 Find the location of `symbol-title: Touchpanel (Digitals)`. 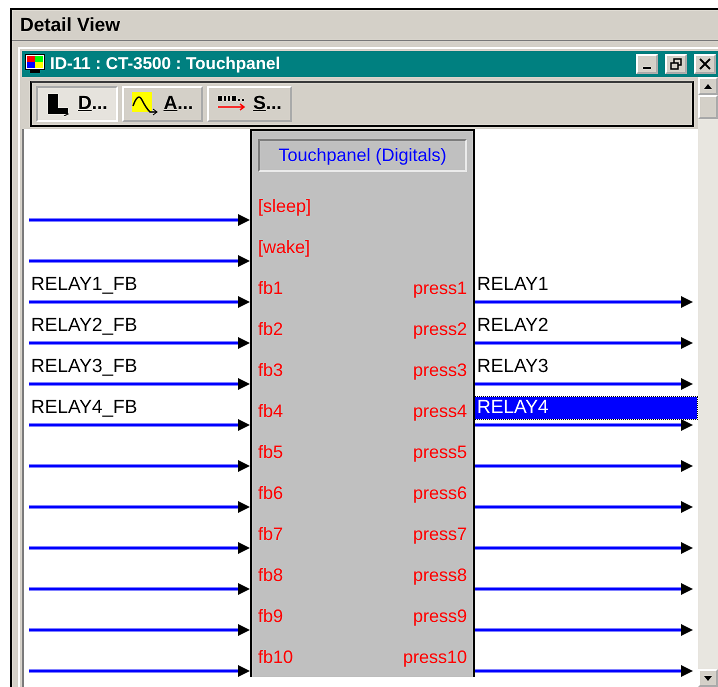

symbol-title: Touchpanel (Digitals) is located at coordinates (362, 155).